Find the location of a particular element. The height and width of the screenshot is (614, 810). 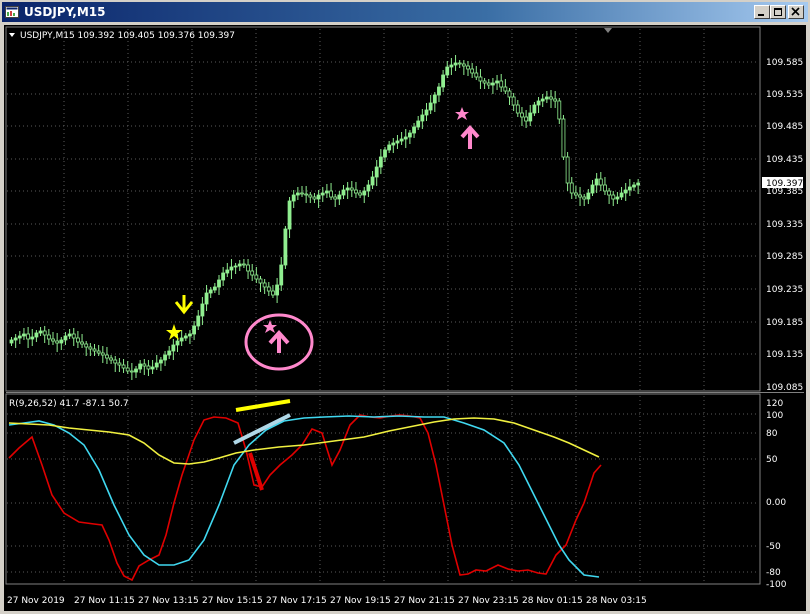

time-tick: 27 Nov 15:15 is located at coordinates (232, 601).